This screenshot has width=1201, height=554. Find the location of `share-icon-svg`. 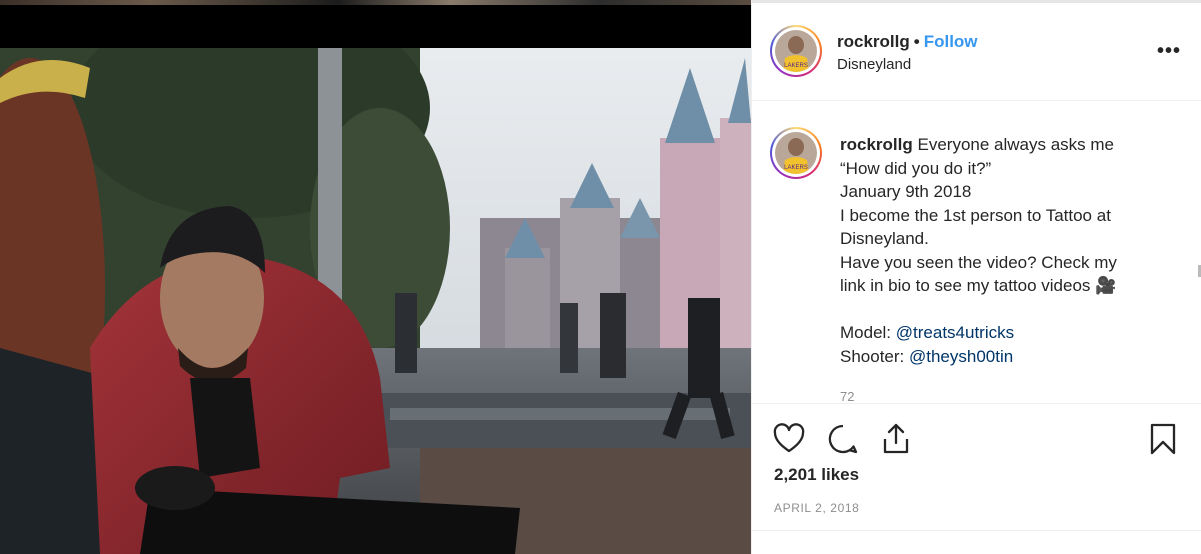

share-icon-svg is located at coordinates (896, 438).